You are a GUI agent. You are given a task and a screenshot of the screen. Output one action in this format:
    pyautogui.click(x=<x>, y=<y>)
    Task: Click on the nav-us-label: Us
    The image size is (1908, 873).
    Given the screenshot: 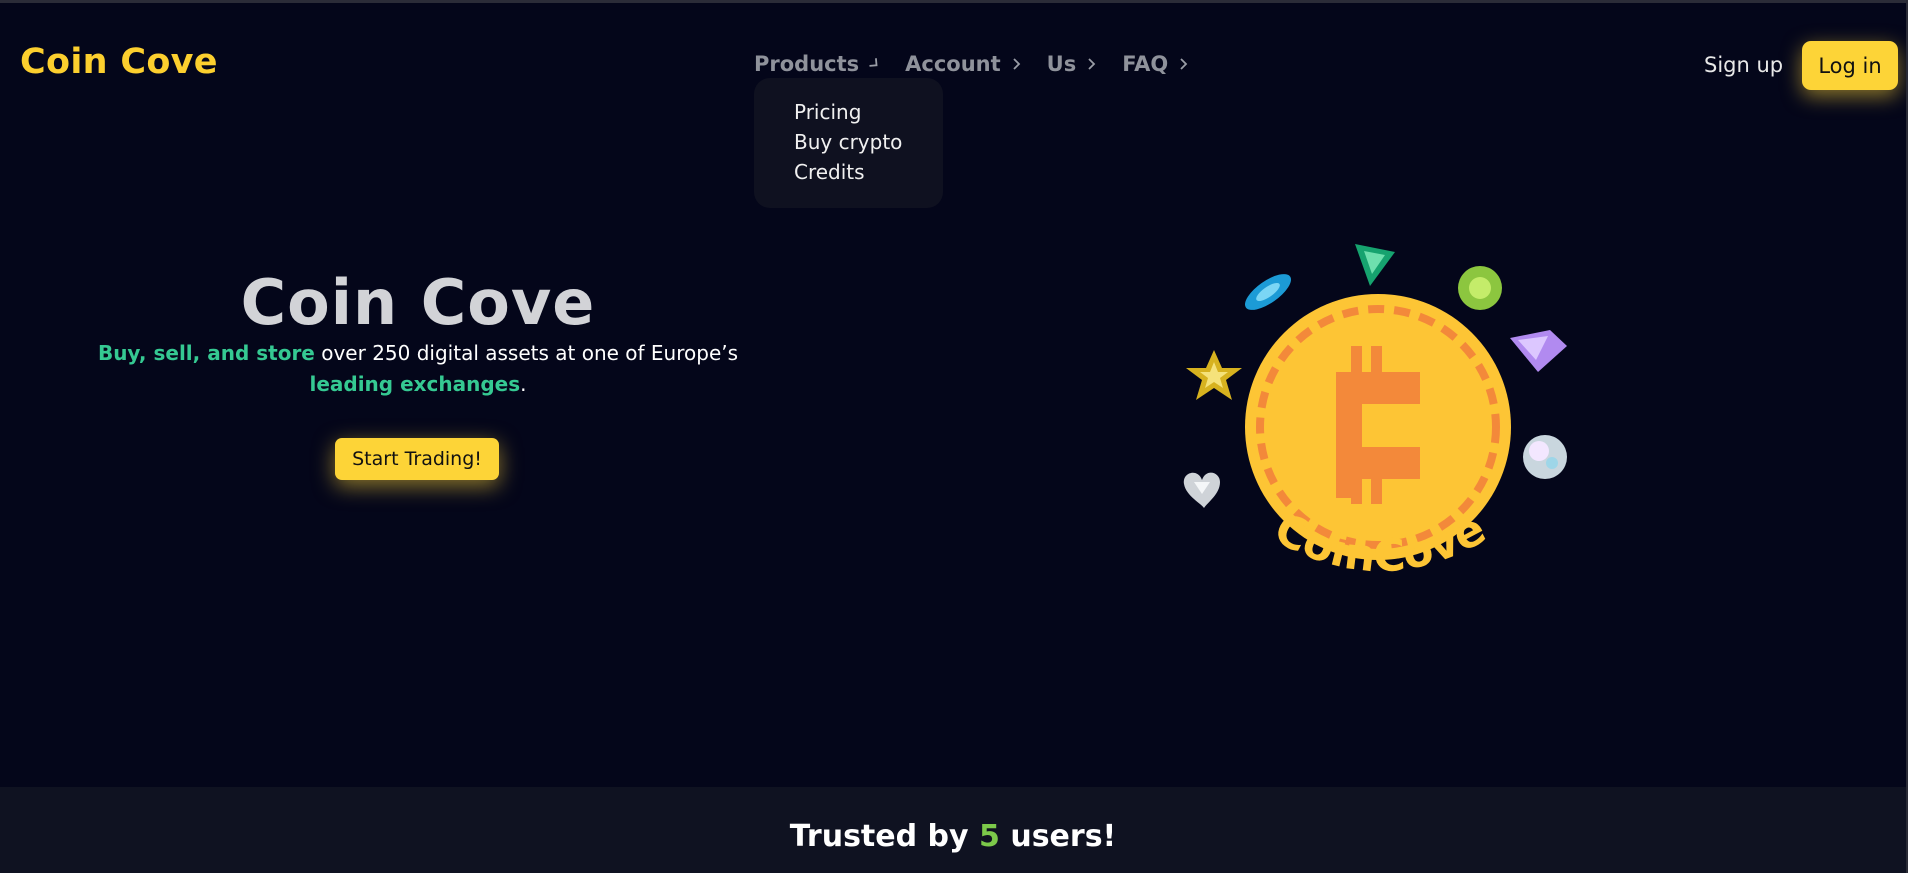 What is the action you would take?
    pyautogui.click(x=1061, y=64)
    